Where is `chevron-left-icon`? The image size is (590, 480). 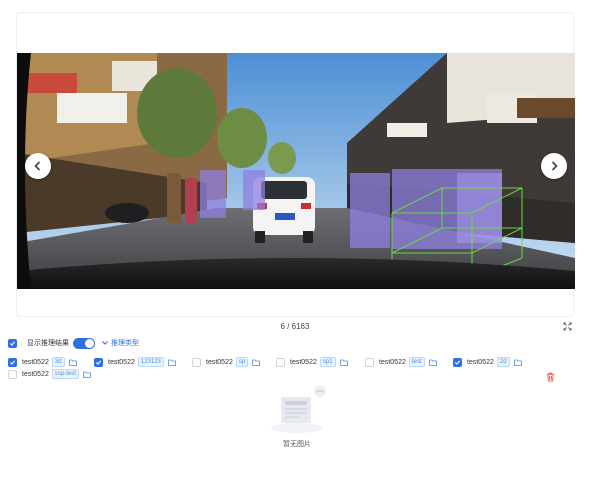
chevron-left-icon is located at coordinates (37, 166).